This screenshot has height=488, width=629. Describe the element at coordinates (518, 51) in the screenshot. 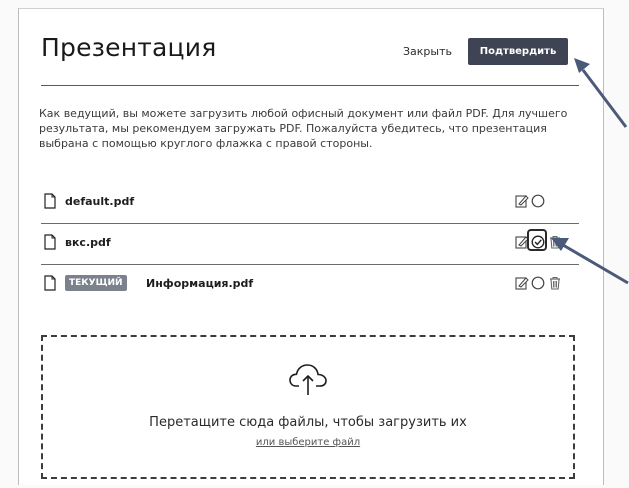

I see `confirm-button: Подтвердить` at that location.